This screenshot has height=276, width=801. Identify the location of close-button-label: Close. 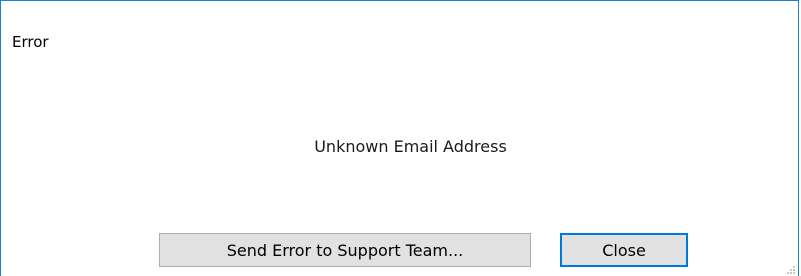
(624, 250).